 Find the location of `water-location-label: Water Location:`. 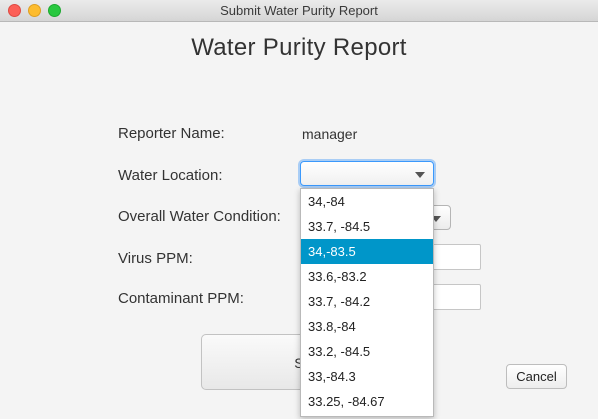

water-location-label: Water Location: is located at coordinates (170, 175).